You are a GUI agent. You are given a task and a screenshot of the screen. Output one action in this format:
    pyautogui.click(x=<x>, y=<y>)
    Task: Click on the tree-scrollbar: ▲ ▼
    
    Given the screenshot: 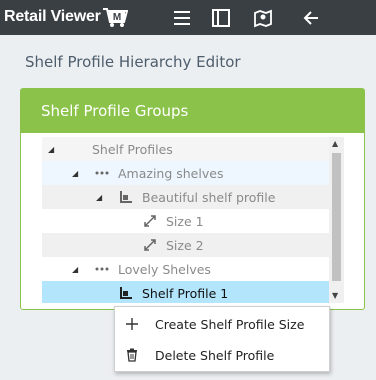 What is the action you would take?
    pyautogui.click(x=336, y=220)
    